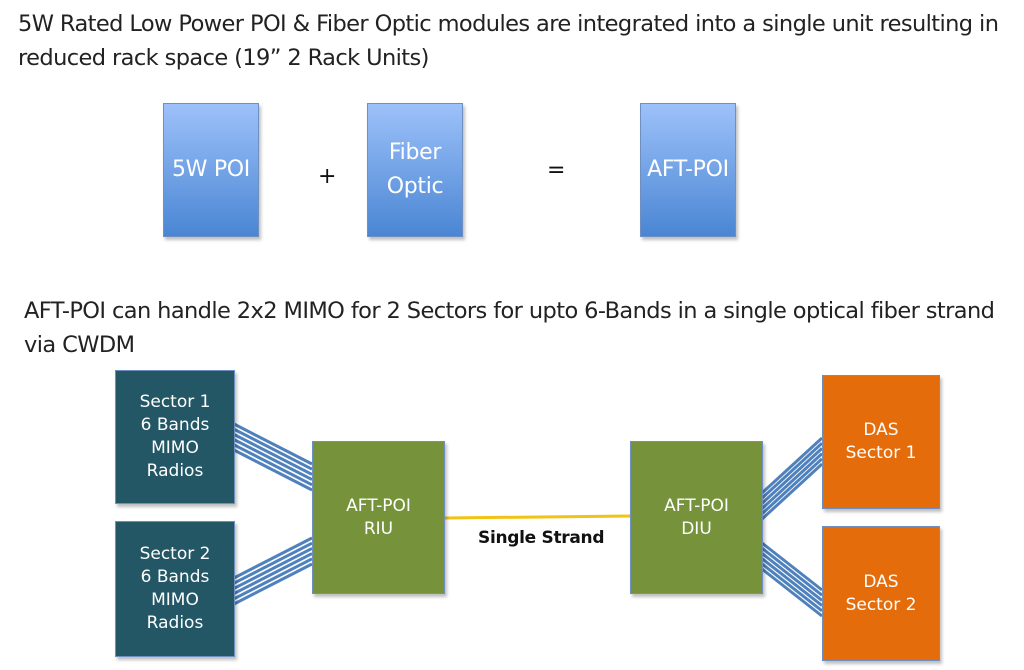  Describe the element at coordinates (881, 581) in the screenshot. I see `das-2-label-line: DAS` at that location.